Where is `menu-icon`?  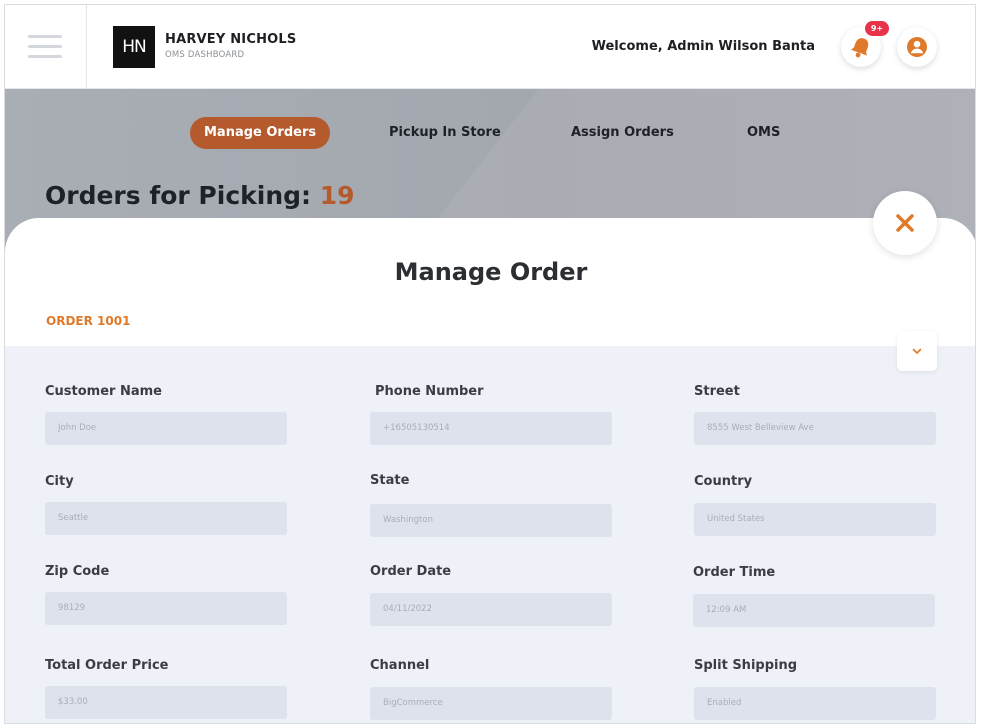 menu-icon is located at coordinates (45, 36).